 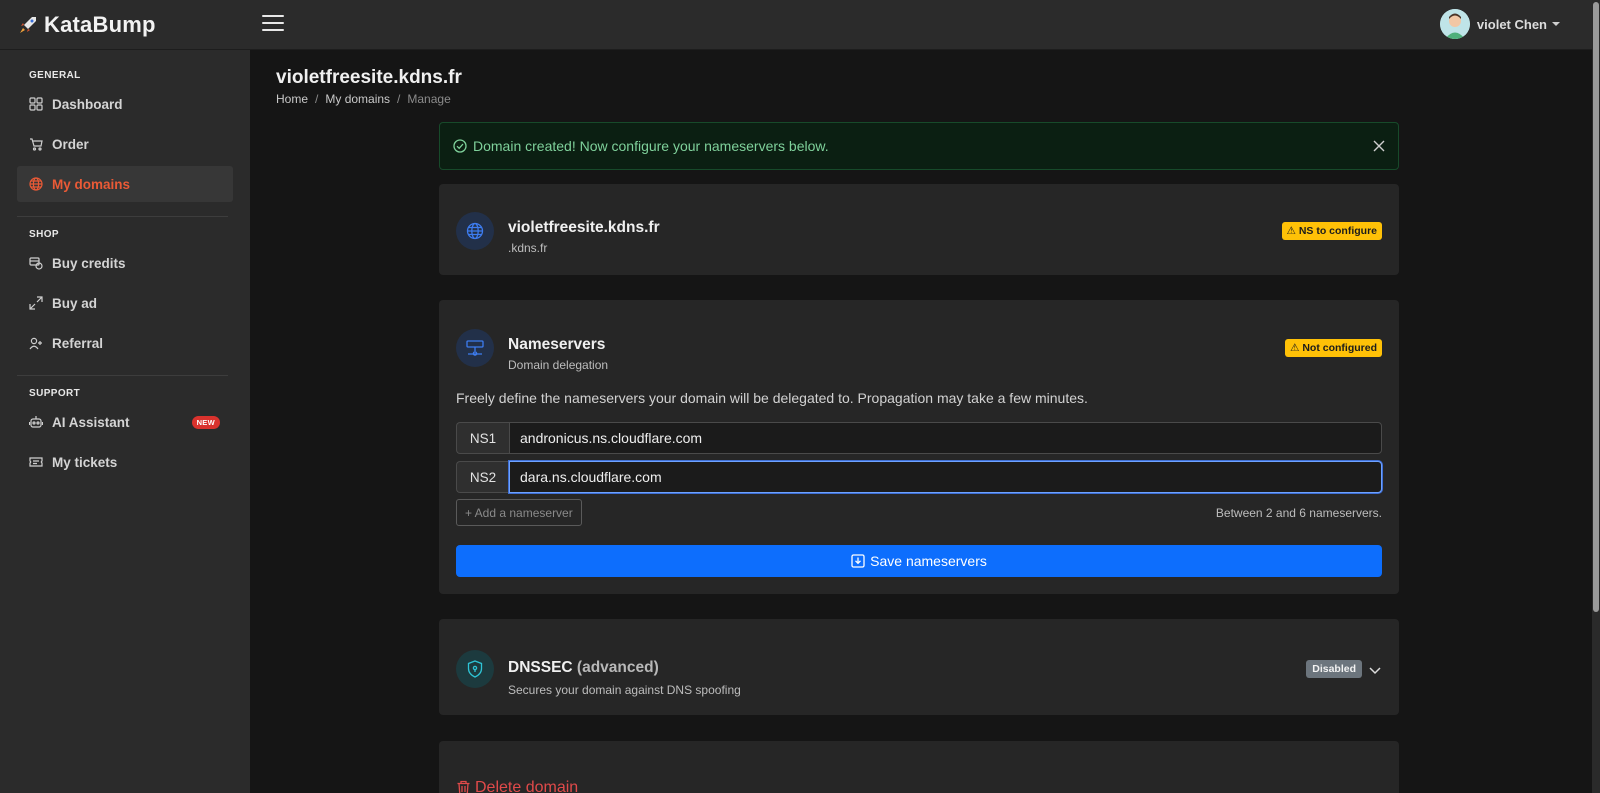 What do you see at coordinates (624, 690) in the screenshot?
I see `dnssec-subtitle: Secures your domain against DNS spoofing` at bounding box center [624, 690].